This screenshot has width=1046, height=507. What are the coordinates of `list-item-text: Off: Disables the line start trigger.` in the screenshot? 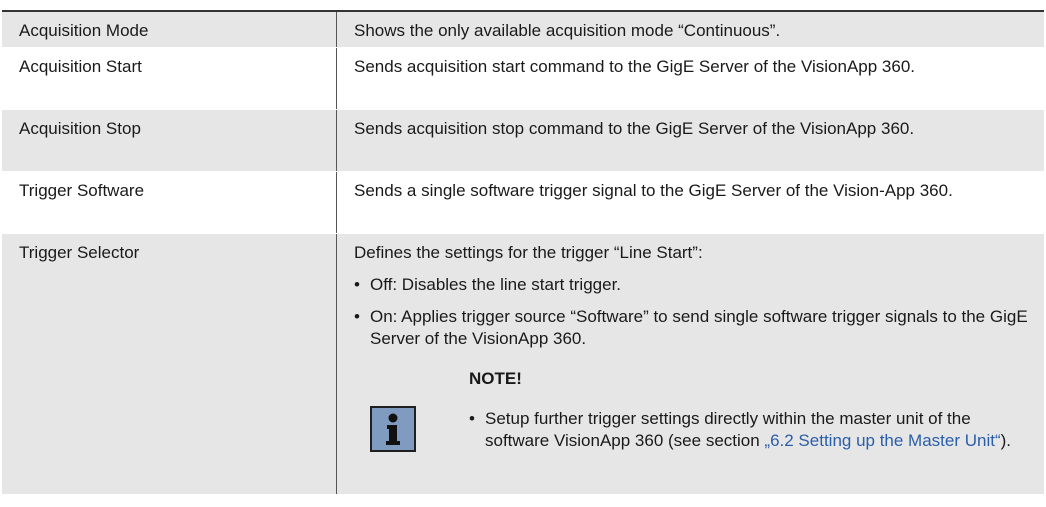 It's located at (496, 284).